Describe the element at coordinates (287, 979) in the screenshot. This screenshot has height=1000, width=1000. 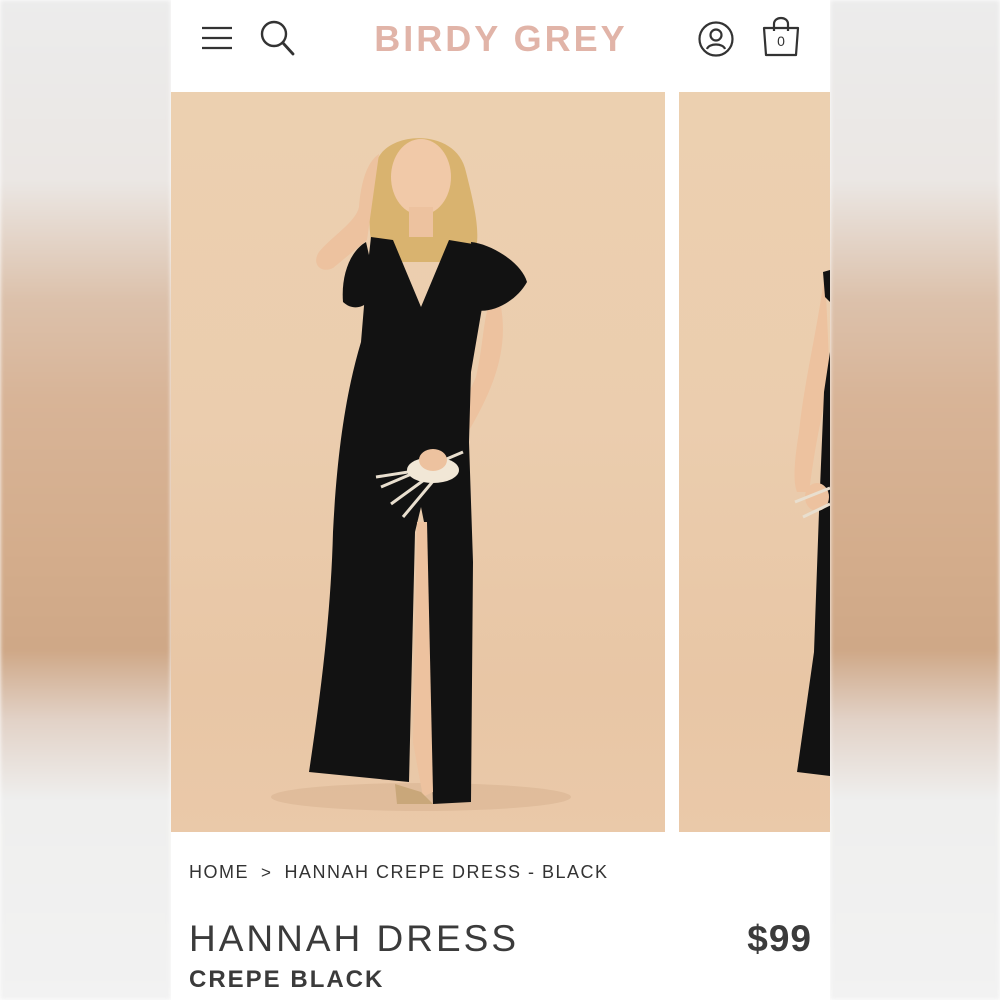
I see `product-variant: CREPE BLACK` at that location.